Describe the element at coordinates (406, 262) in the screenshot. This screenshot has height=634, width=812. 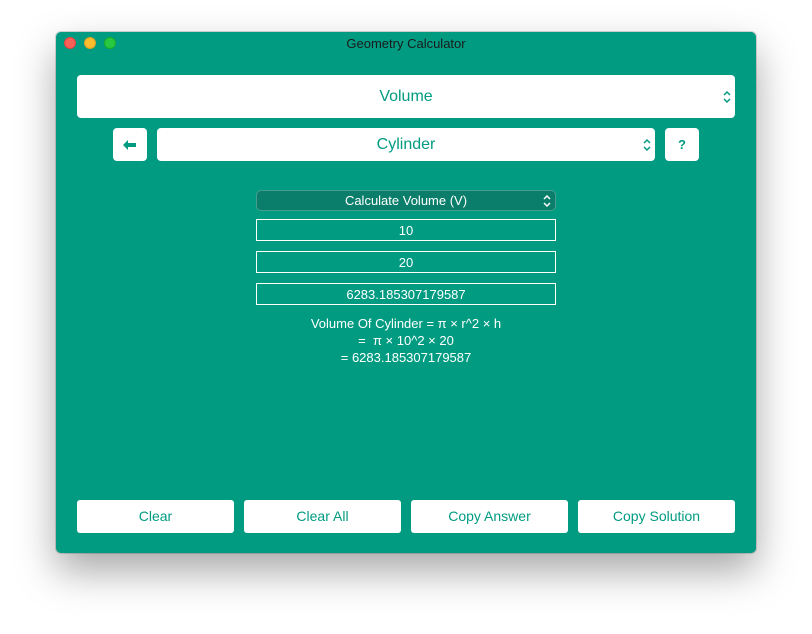
I see `height-field` at that location.